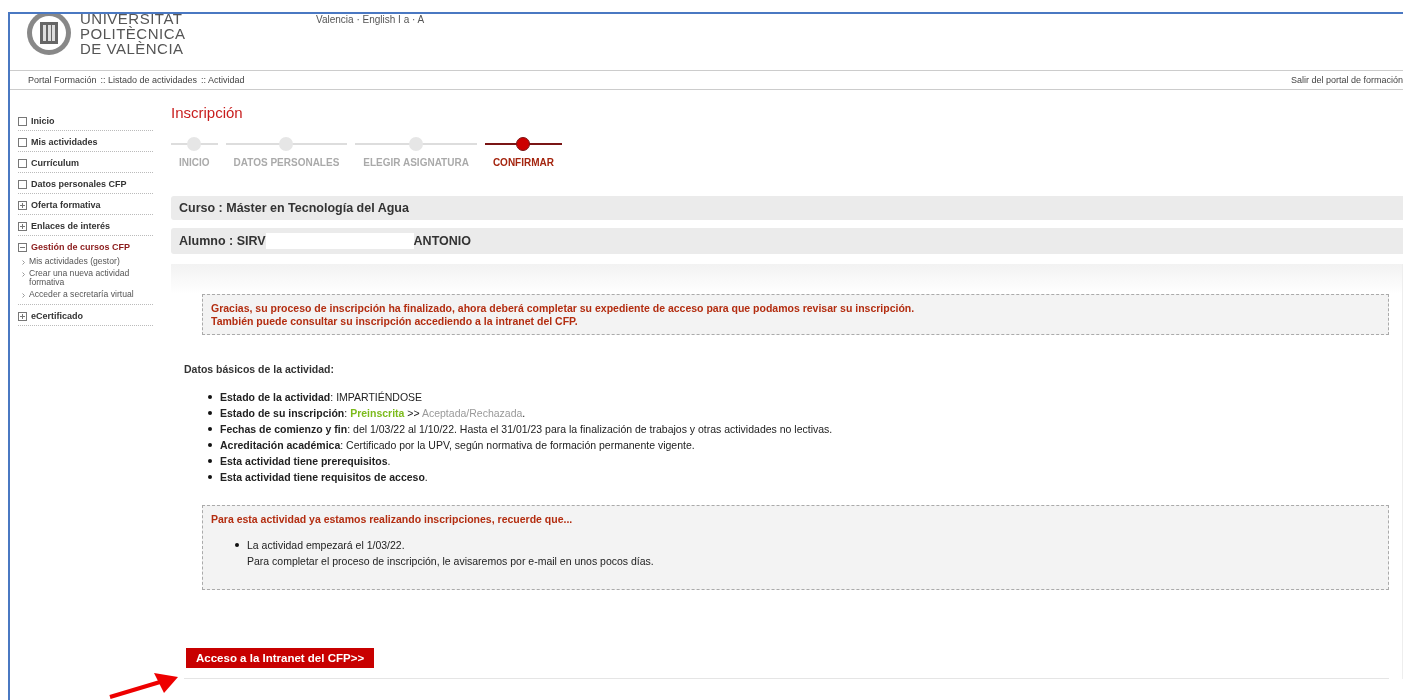 Image resolution: width=1403 pixels, height=700 pixels. I want to click on page-title: Inscripción, so click(207, 112).